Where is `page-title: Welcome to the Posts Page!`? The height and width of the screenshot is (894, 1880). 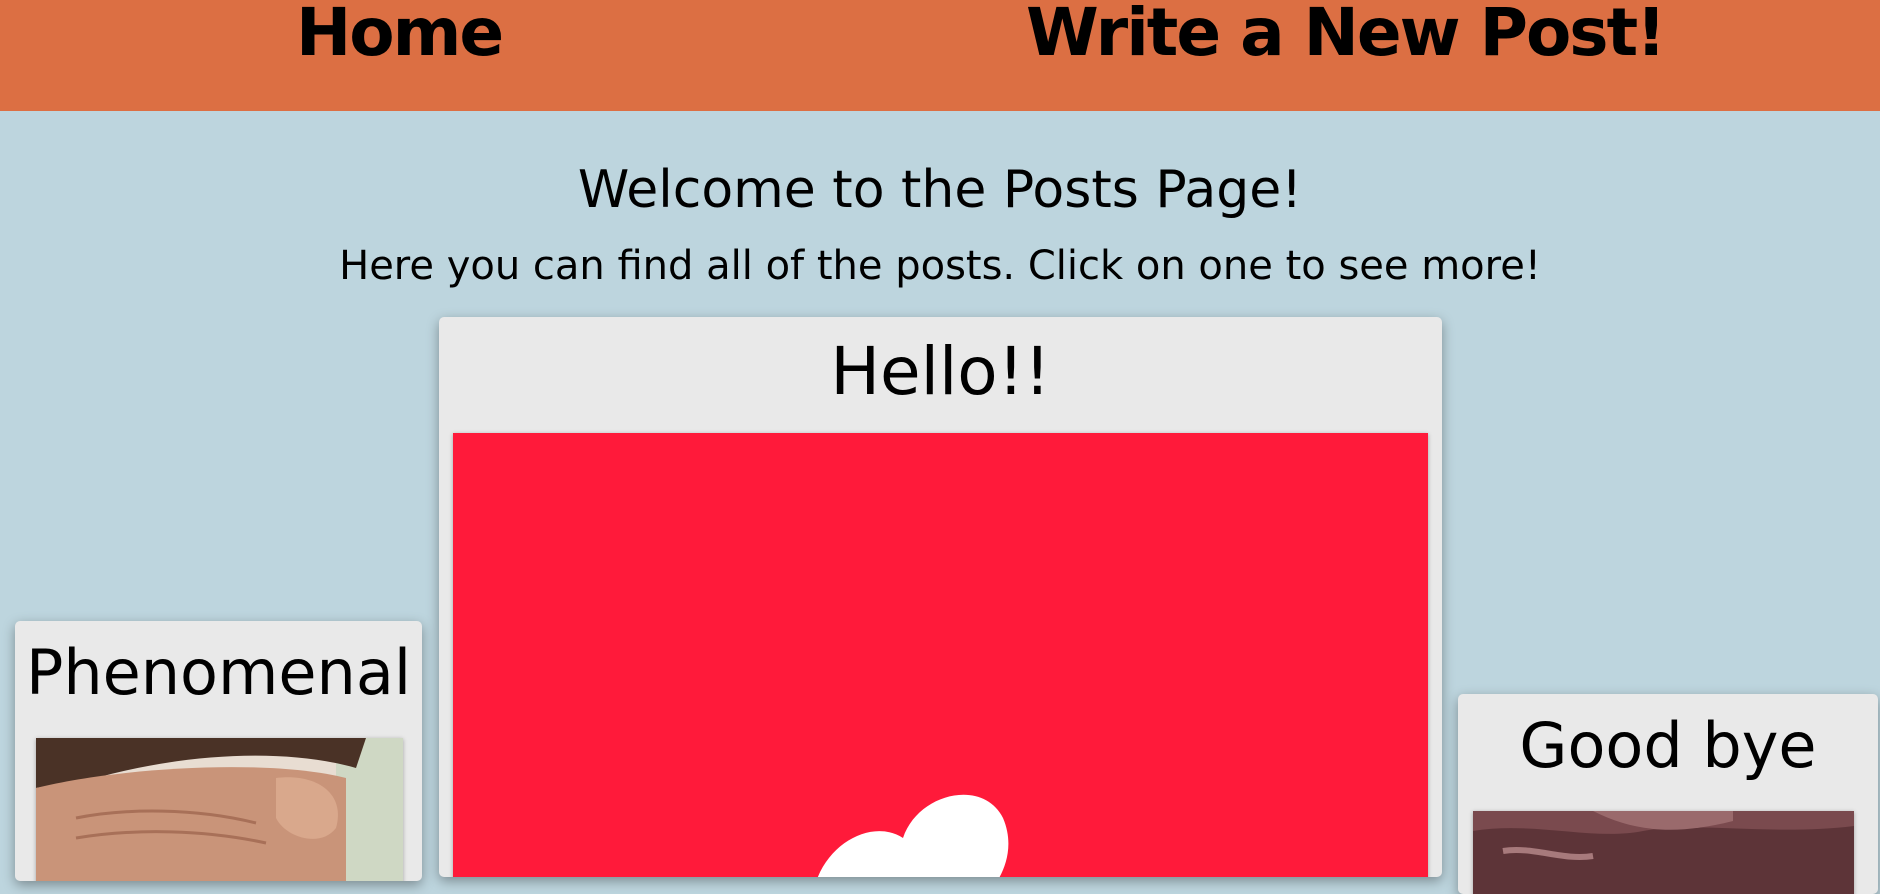 page-title: Welcome to the Posts Page! is located at coordinates (940, 190).